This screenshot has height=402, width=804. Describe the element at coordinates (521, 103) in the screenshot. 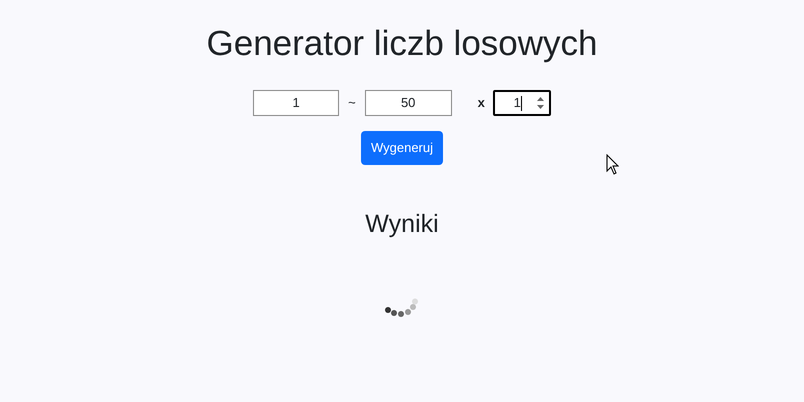

I see `count-input: 1` at that location.